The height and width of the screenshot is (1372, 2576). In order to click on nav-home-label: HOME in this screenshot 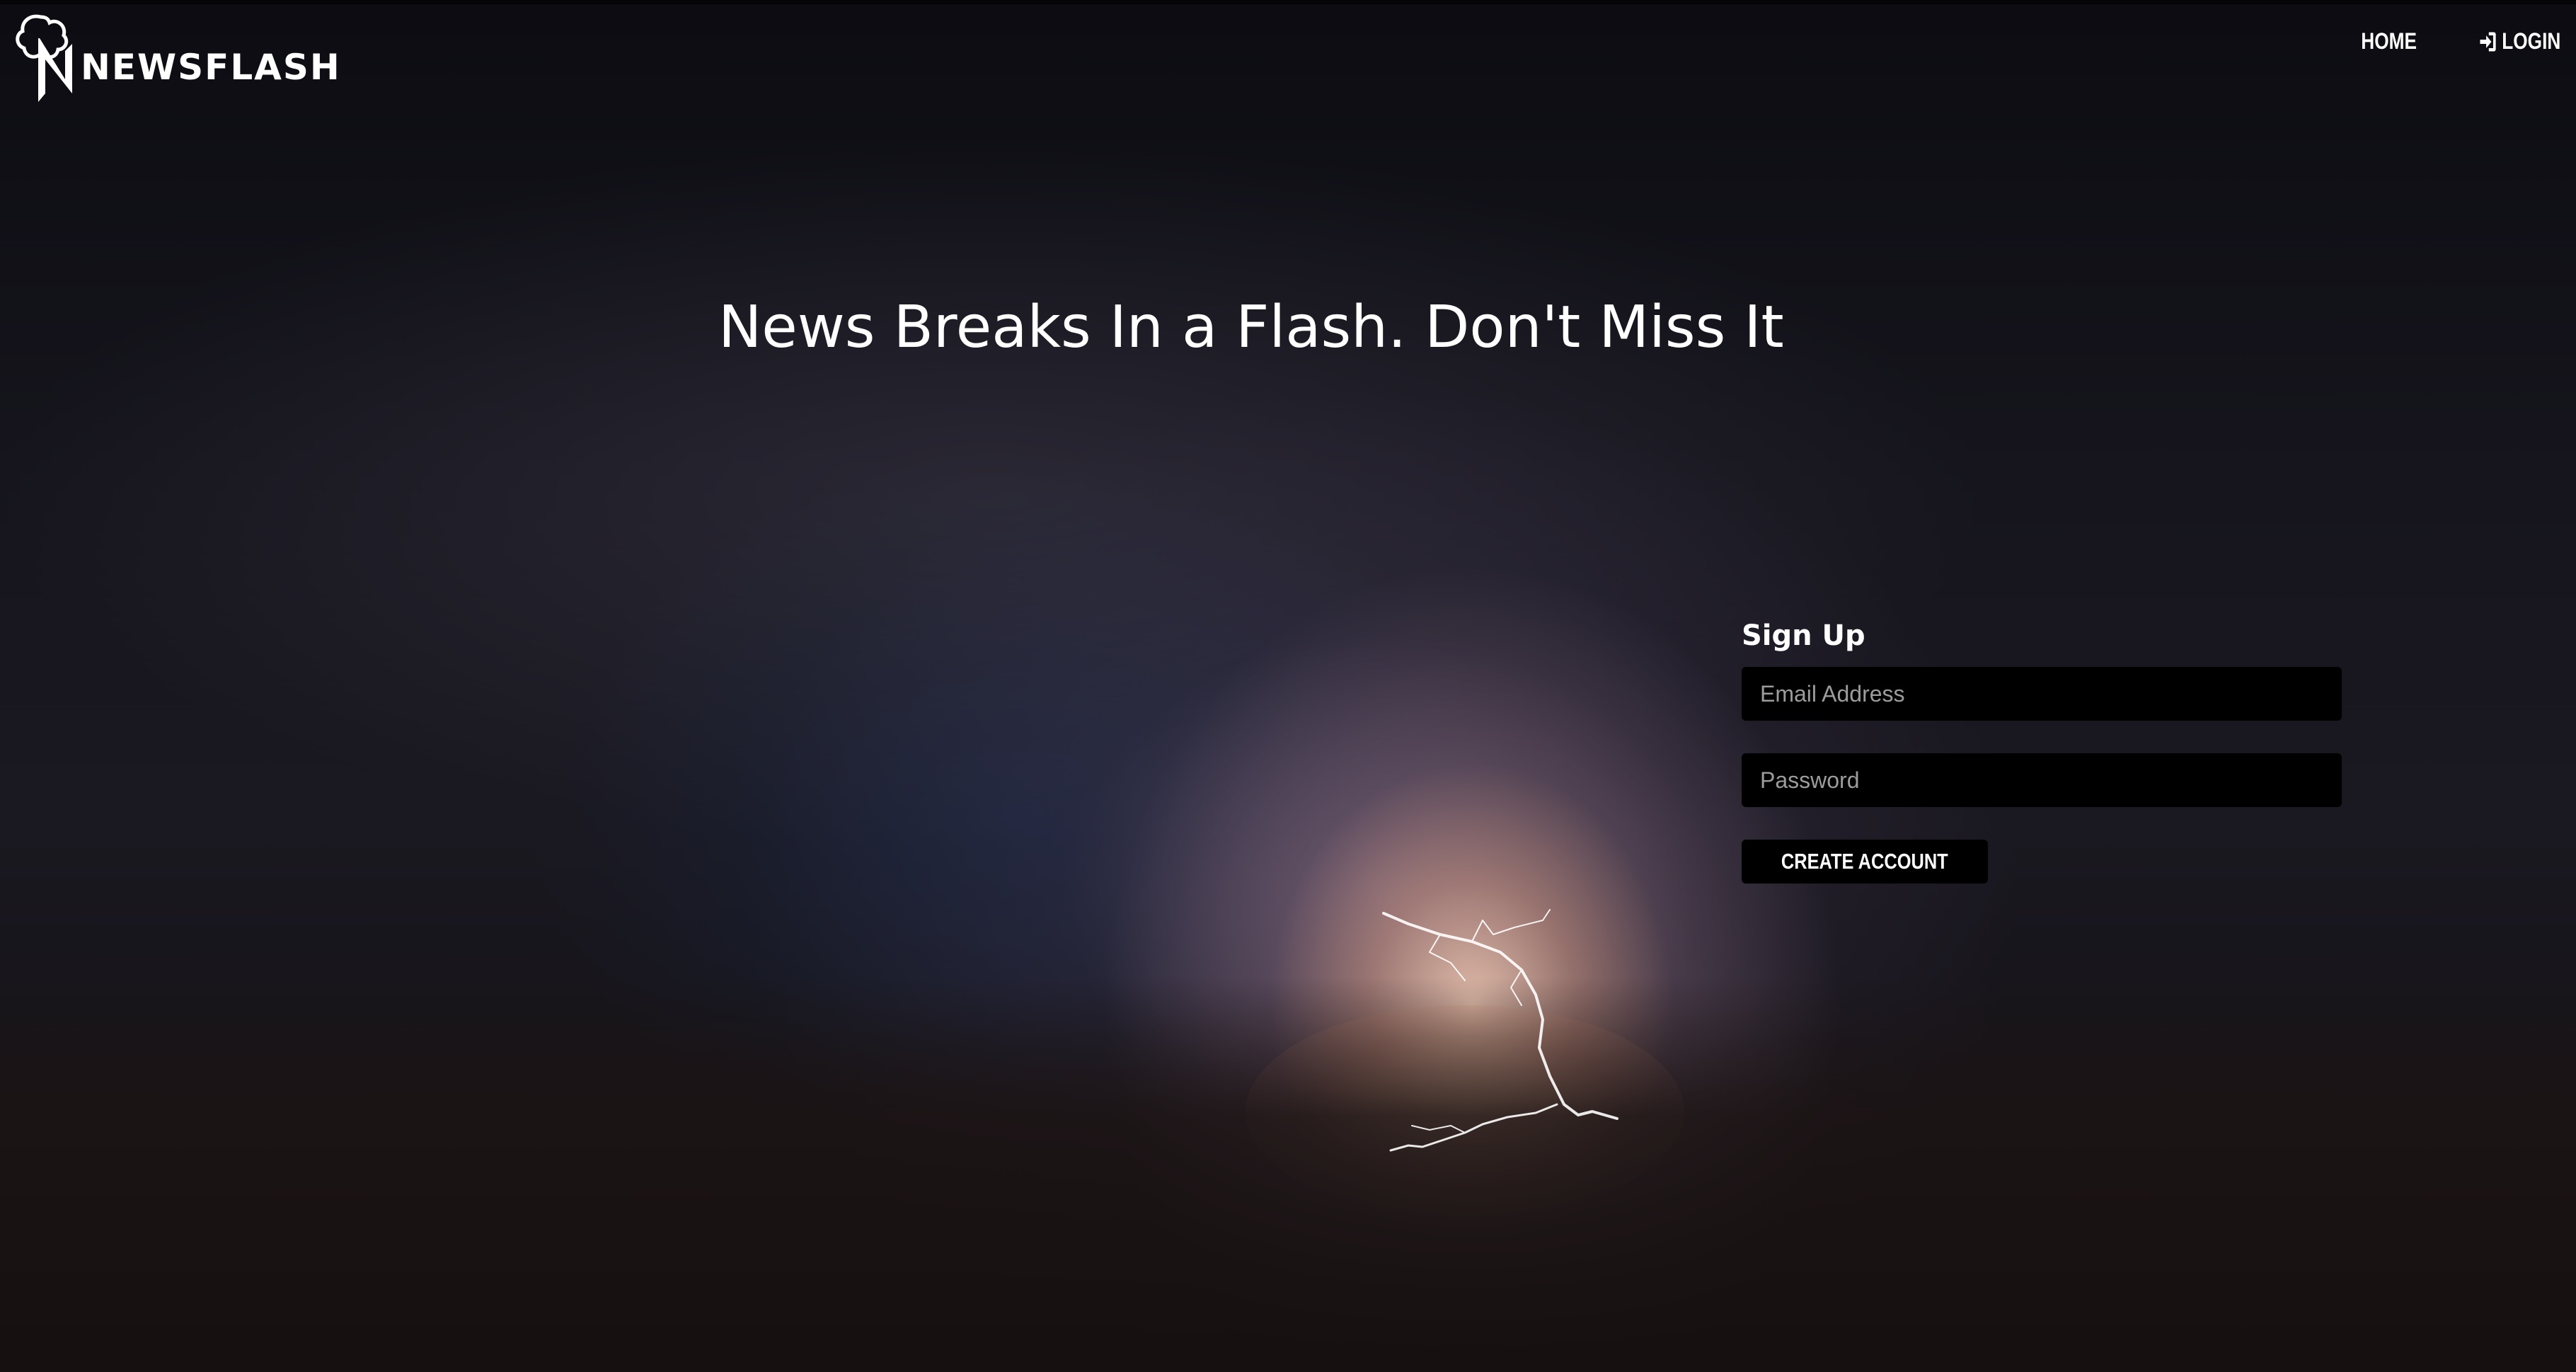, I will do `click(2388, 41)`.